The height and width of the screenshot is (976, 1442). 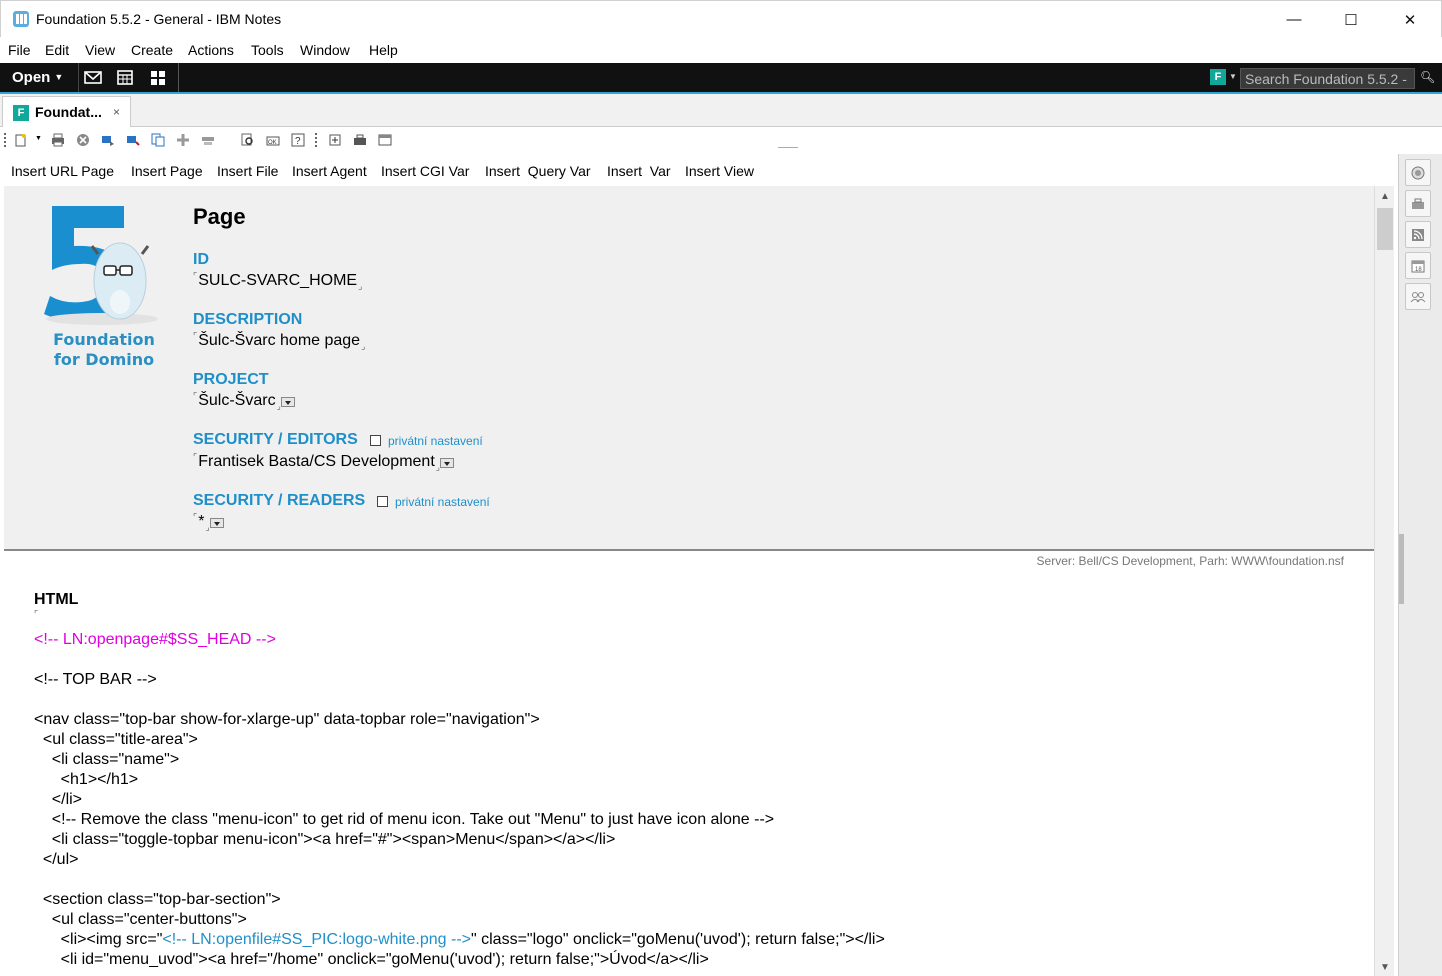 What do you see at coordinates (287, 402) in the screenshot?
I see `project-dropdown-icon` at bounding box center [287, 402].